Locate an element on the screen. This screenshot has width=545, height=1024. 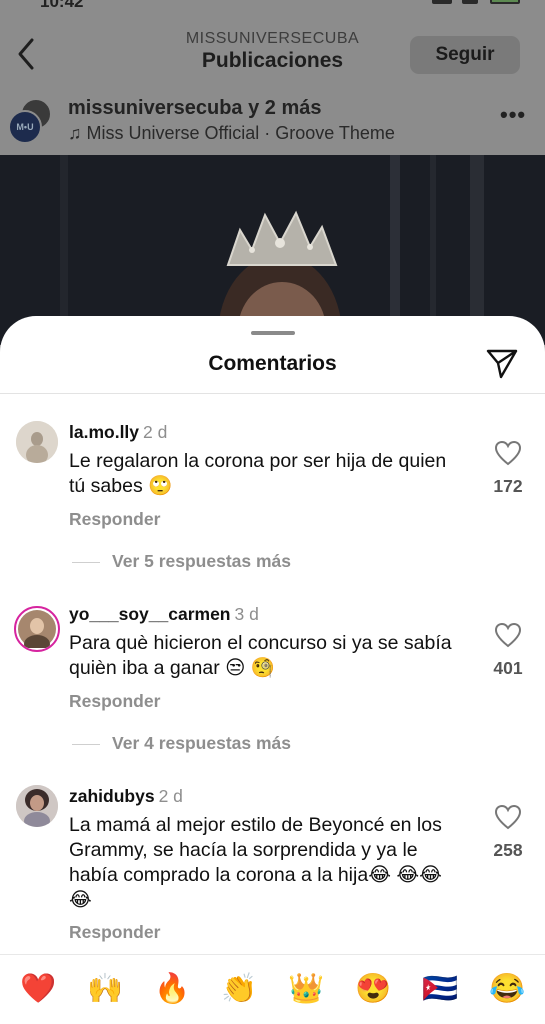
battery-icon is located at coordinates (505, 2).